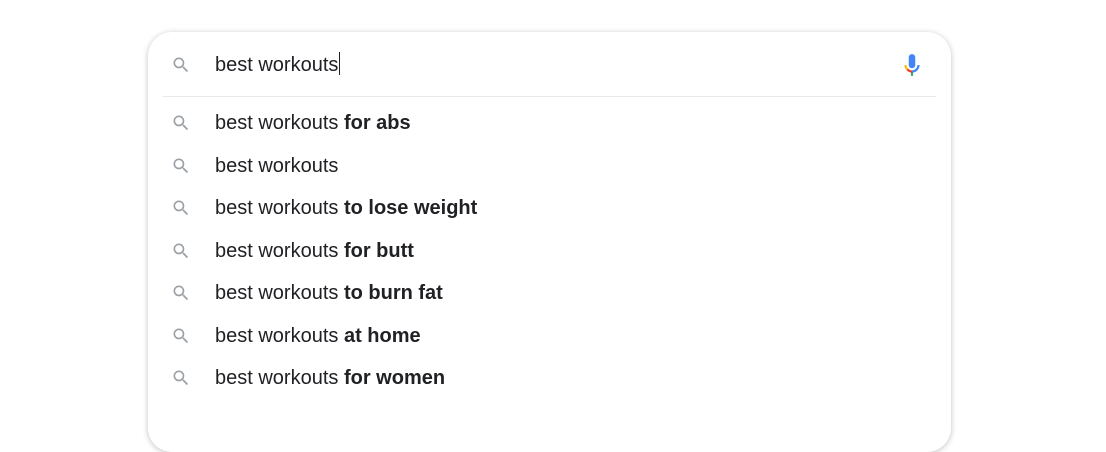 The image size is (1106, 452). Describe the element at coordinates (549, 208) in the screenshot. I see `suggestion-item: best workouts to lose weight` at that location.